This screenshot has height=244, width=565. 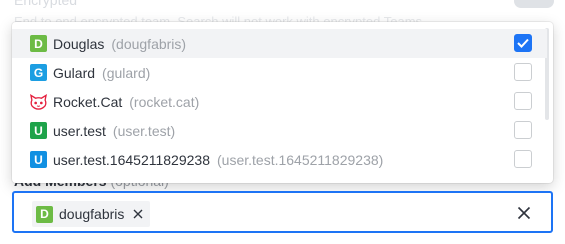 I want to click on encrypted-label: Encrypted, so click(x=46, y=4).